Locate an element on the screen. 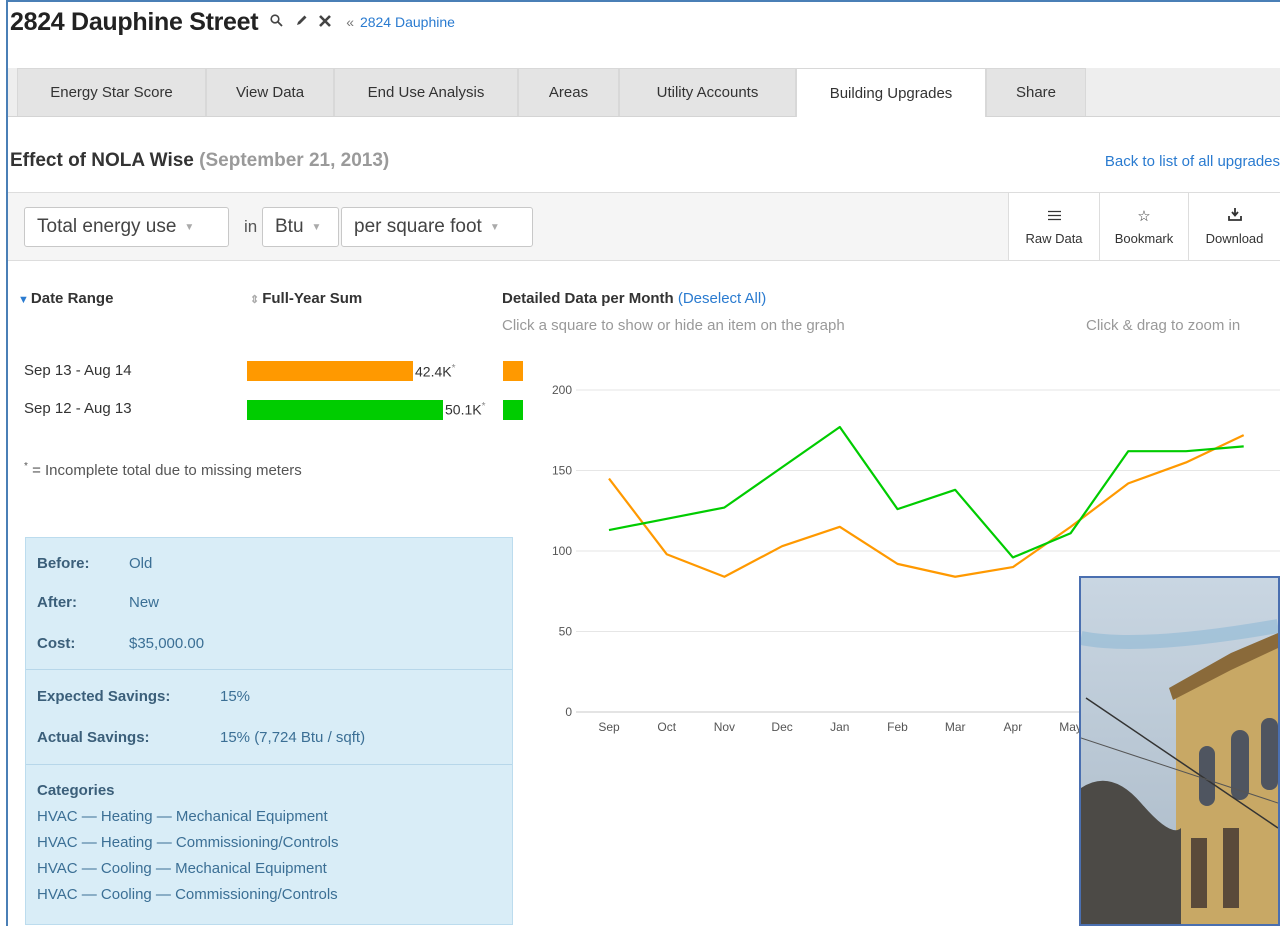 Image resolution: width=1280 pixels, height=926 pixels. pencil-icon is located at coordinates (301, 22).